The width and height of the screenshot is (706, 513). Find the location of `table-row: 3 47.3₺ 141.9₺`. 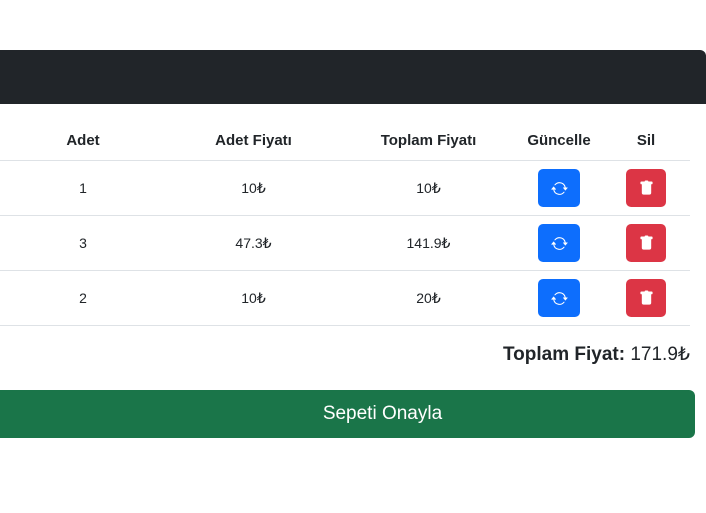

table-row: 3 47.3₺ 141.9₺ is located at coordinates (345, 243).